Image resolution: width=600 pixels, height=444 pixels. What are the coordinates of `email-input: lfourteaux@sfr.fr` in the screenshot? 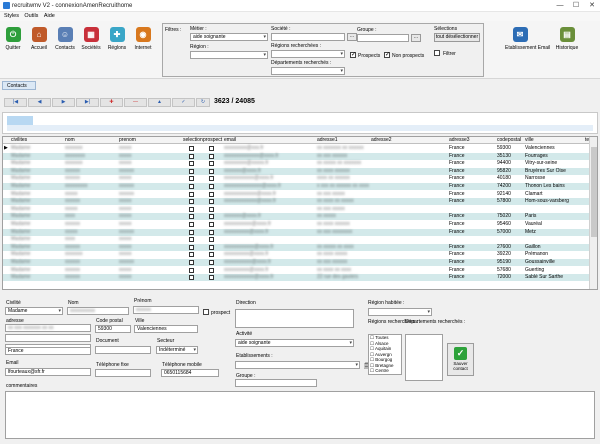 It's located at (48, 372).